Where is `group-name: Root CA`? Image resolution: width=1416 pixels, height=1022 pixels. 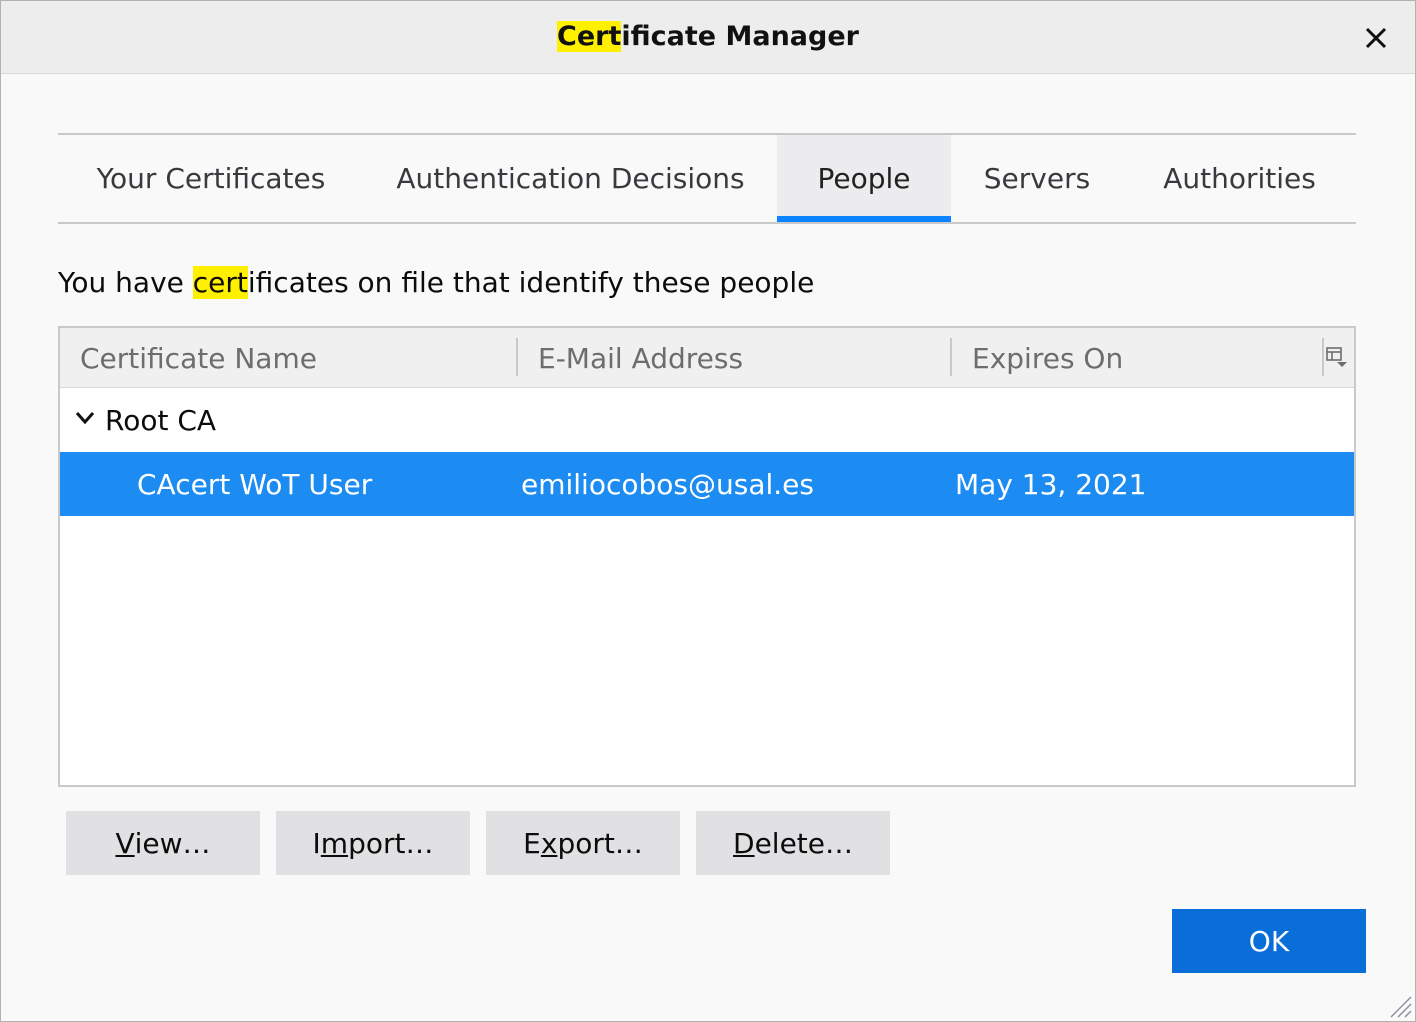 group-name: Root CA is located at coordinates (161, 420).